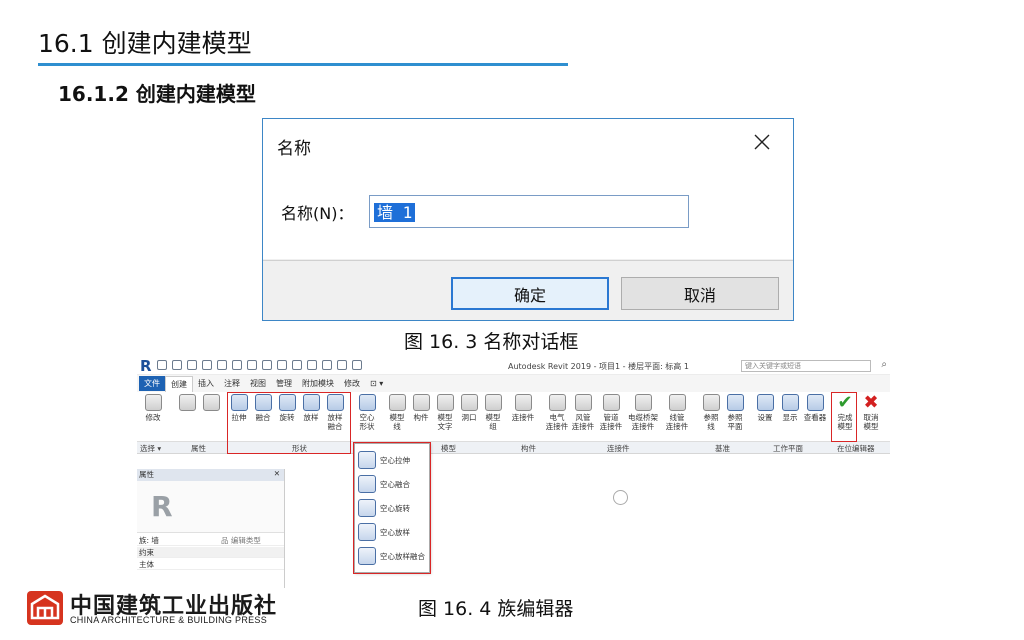 The height and width of the screenshot is (640, 1024). Describe the element at coordinates (397, 412) in the screenshot. I see `model-line-button: 模型 线` at that location.